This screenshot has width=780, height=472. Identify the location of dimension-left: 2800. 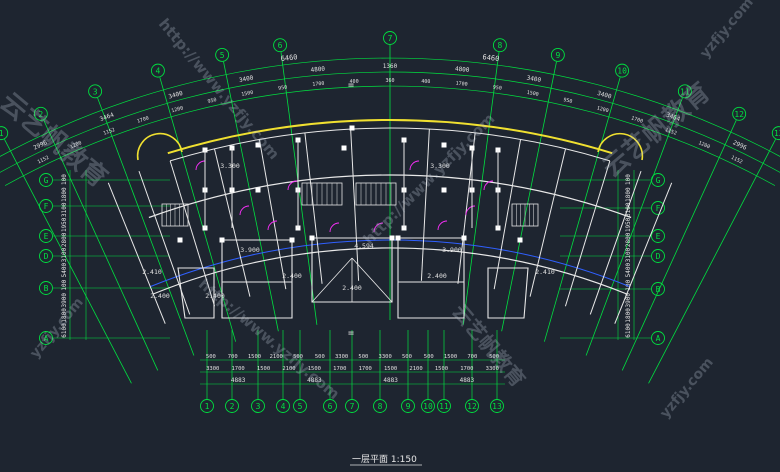
(64, 239).